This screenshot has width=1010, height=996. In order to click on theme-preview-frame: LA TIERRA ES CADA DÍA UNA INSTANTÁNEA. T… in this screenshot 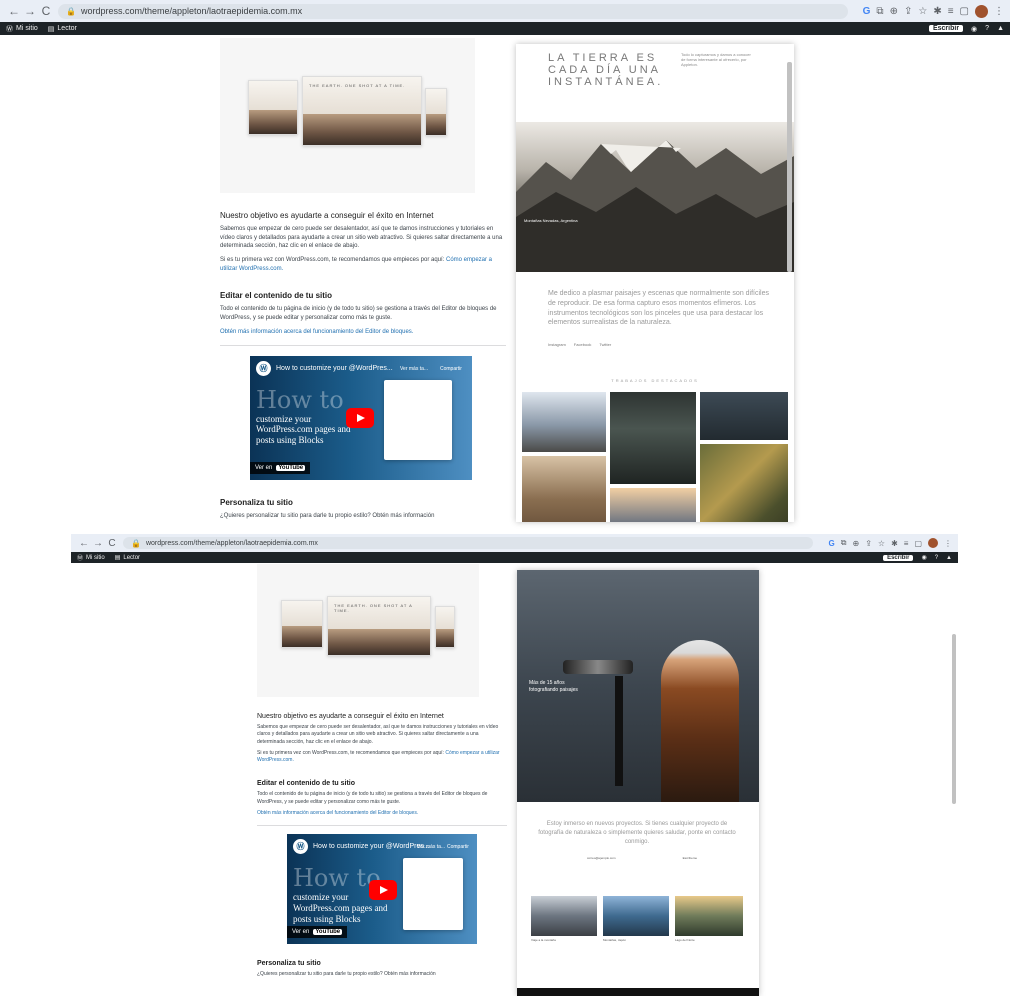, I will do `click(655, 283)`.